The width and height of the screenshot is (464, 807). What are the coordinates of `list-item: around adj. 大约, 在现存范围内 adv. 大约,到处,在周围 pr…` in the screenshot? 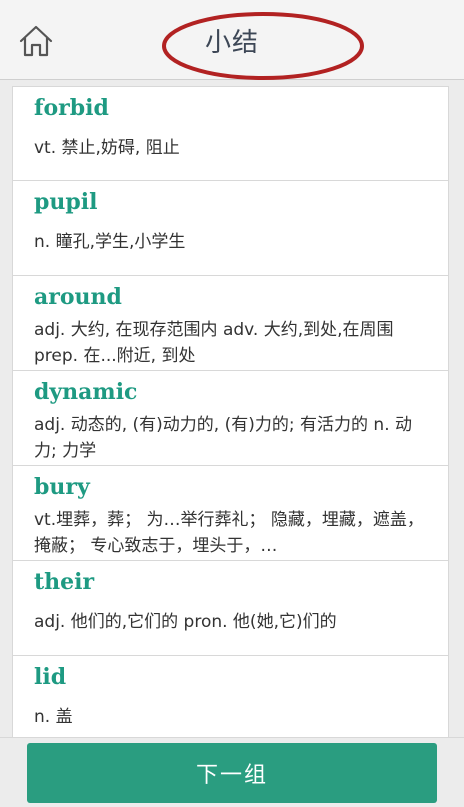 It's located at (230, 323).